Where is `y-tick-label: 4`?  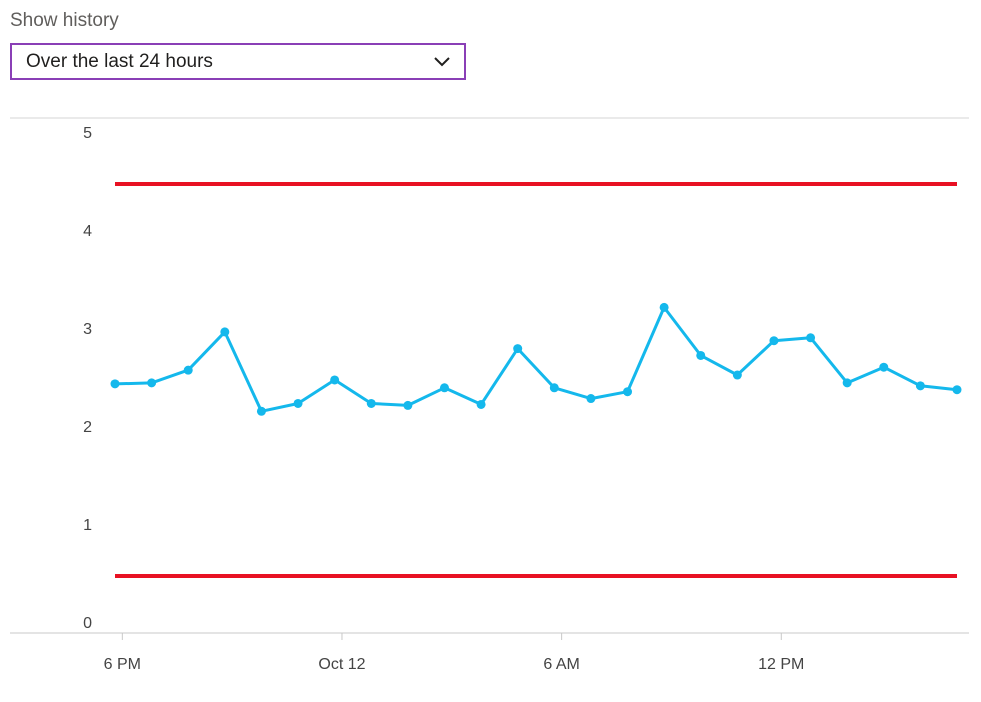 y-tick-label: 4 is located at coordinates (87, 231).